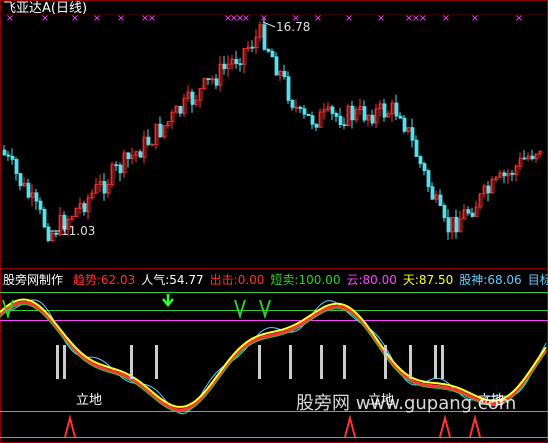 This screenshot has width=548, height=443. Describe the element at coordinates (406, 403) in the screenshot. I see `watermark: 股旁网 www.gupang.com` at that location.